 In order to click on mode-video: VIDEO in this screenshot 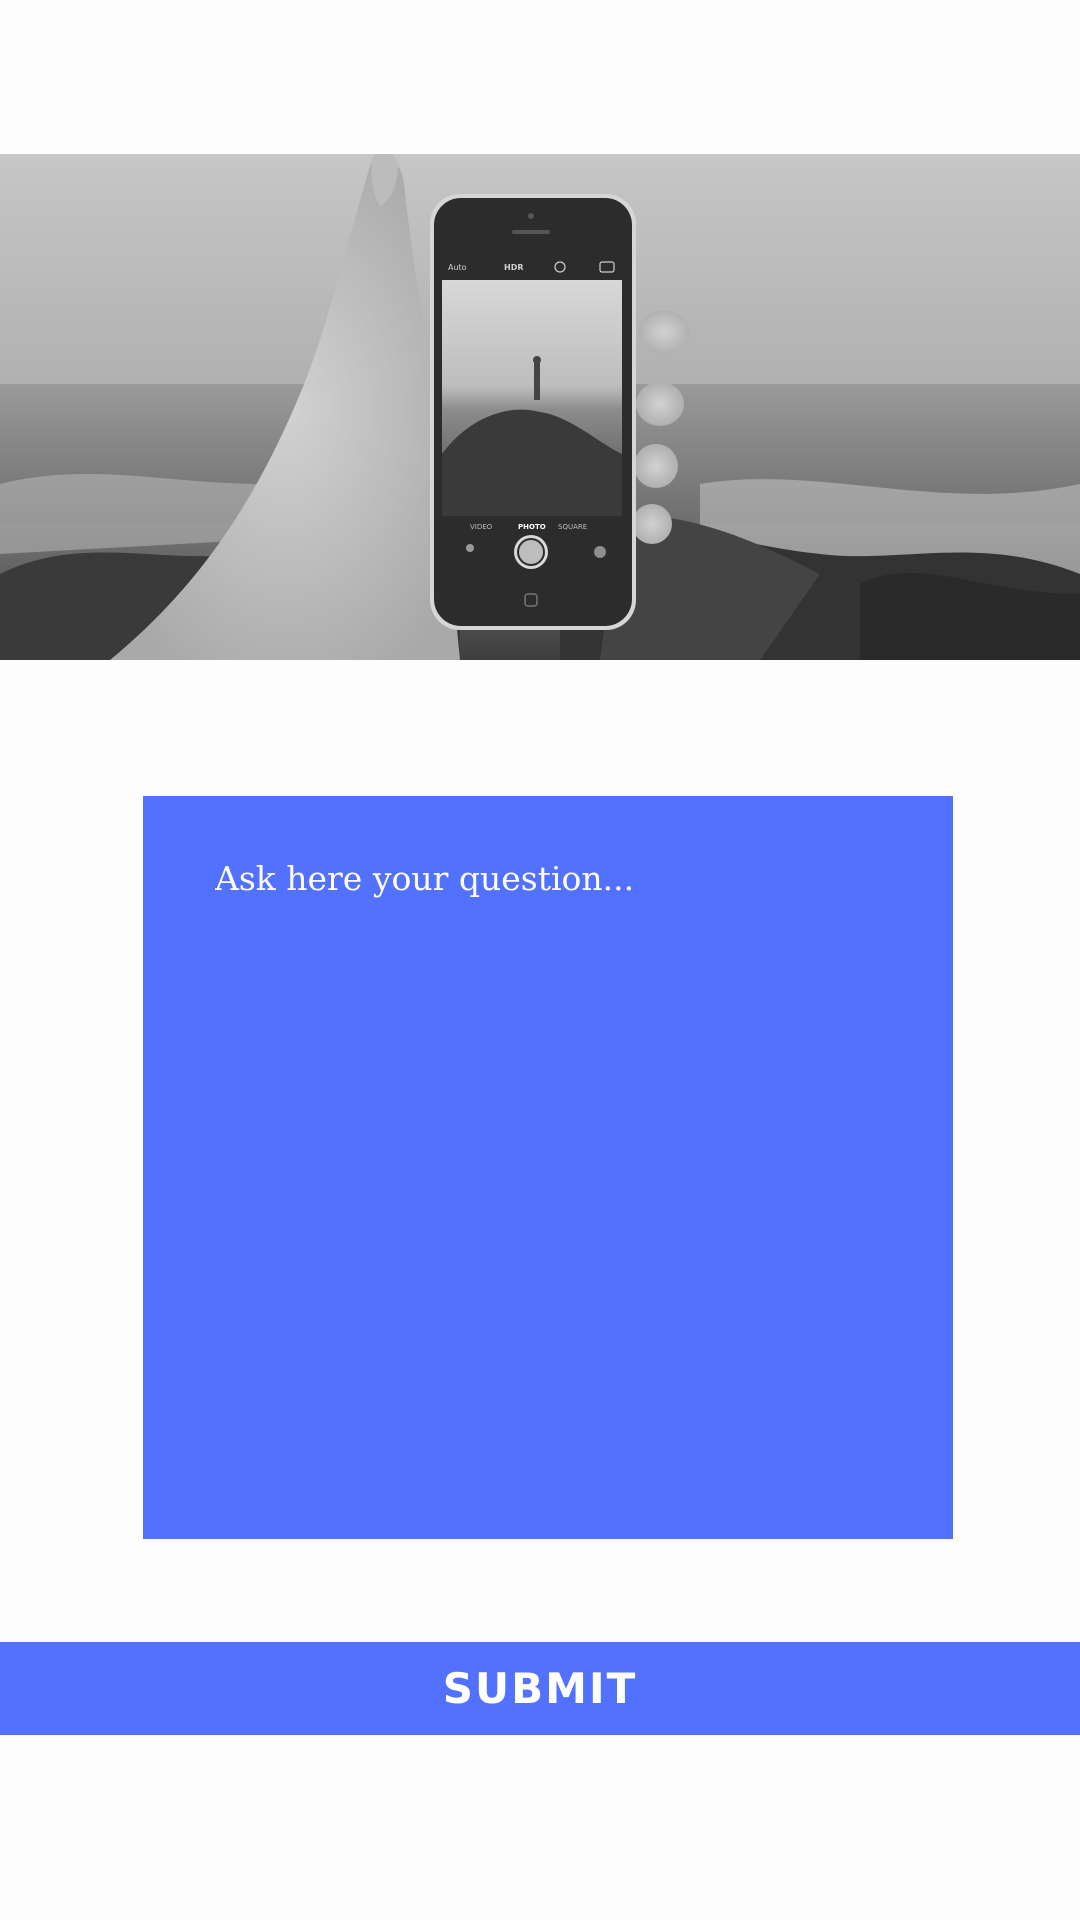, I will do `click(481, 527)`.